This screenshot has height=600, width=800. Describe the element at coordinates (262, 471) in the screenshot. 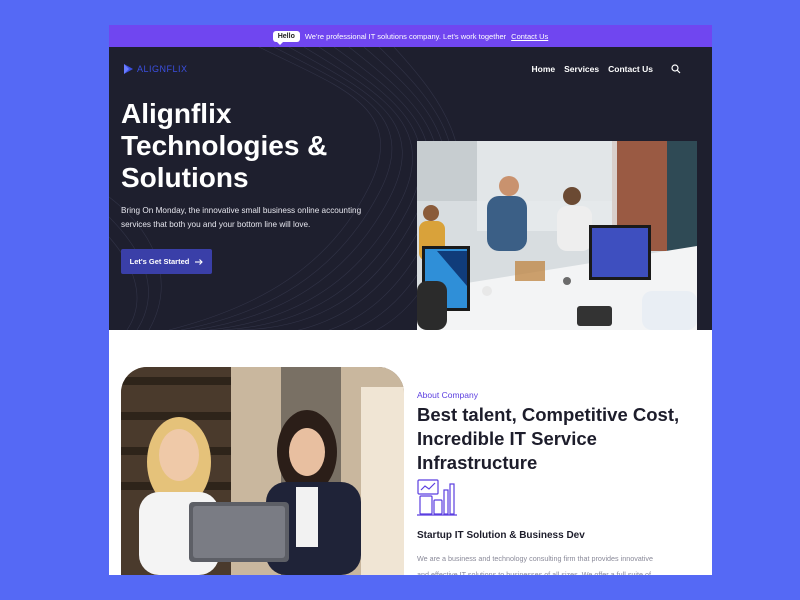

I see `business-women-photo` at that location.